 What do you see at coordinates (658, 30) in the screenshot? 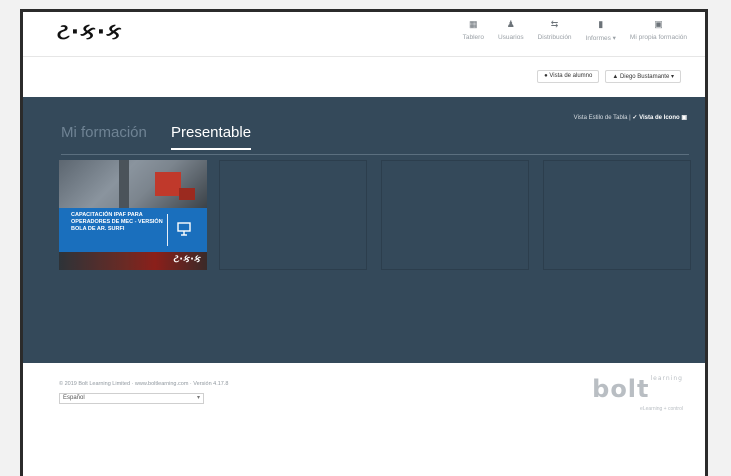
I see `nav-item-my-training: ▣ Mi propia formación` at bounding box center [658, 30].